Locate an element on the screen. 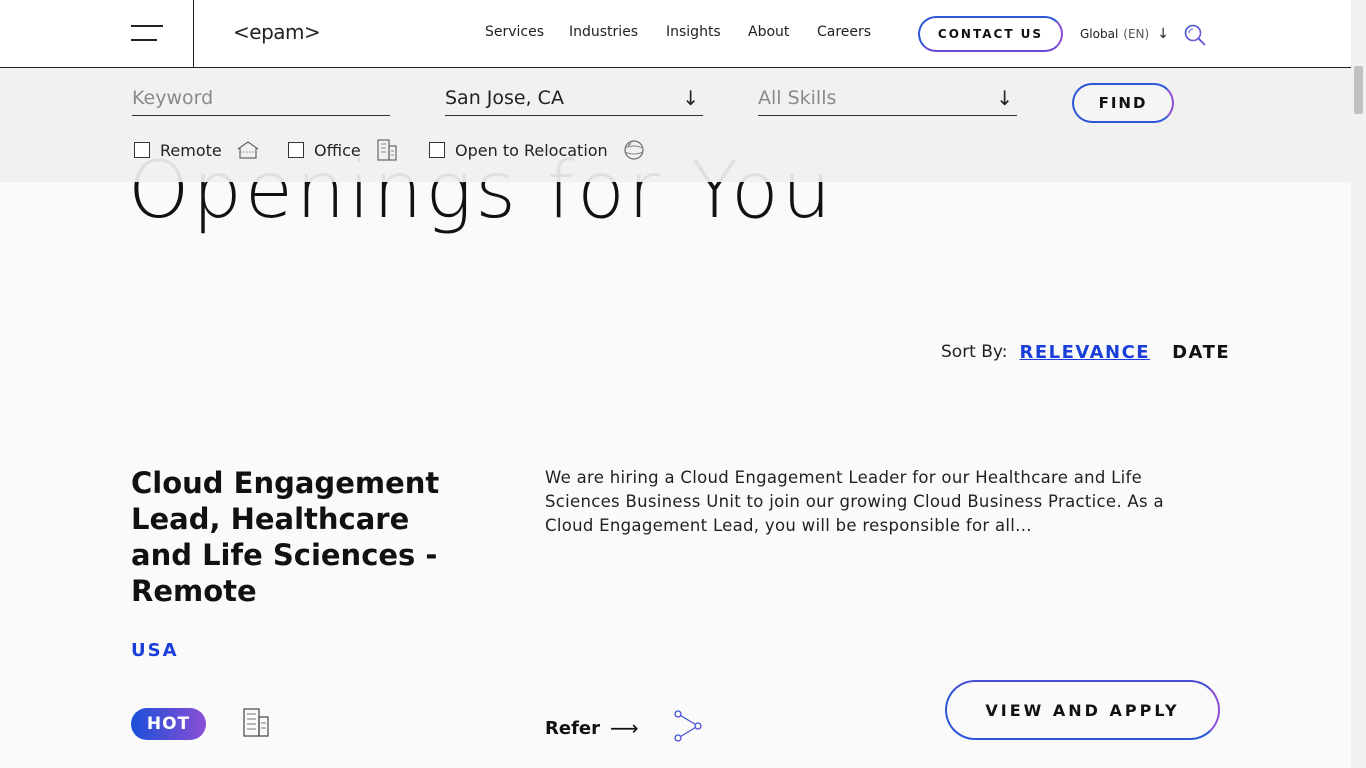 The height and width of the screenshot is (768, 1366). relocation-label: Open to Relocation is located at coordinates (531, 150).